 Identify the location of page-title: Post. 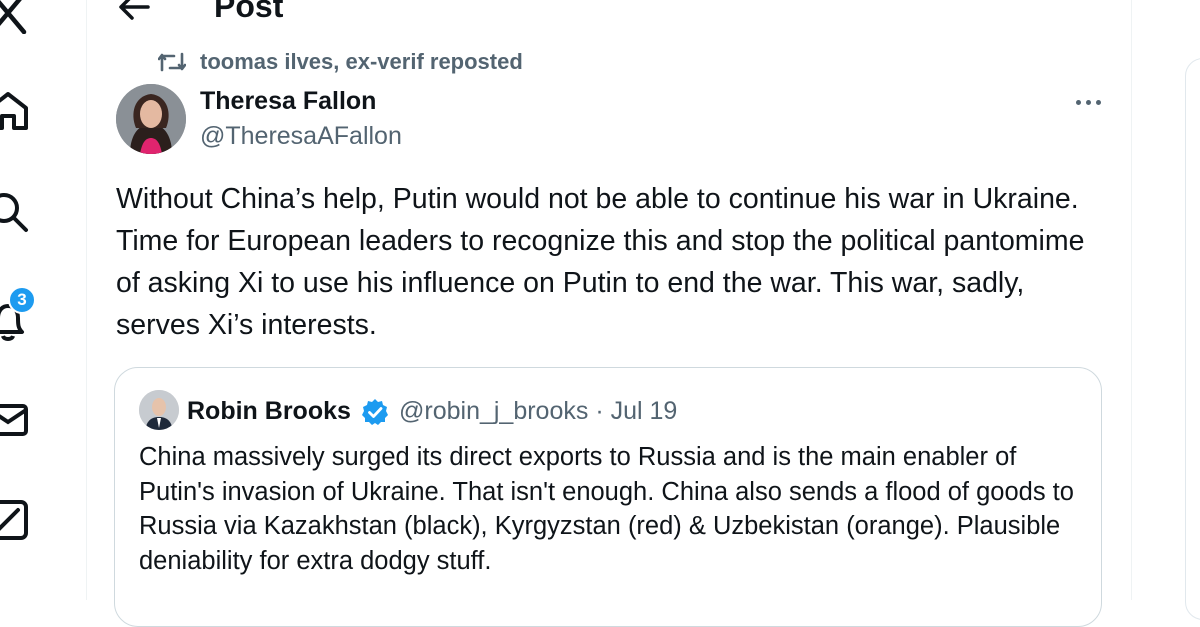
(249, 12).